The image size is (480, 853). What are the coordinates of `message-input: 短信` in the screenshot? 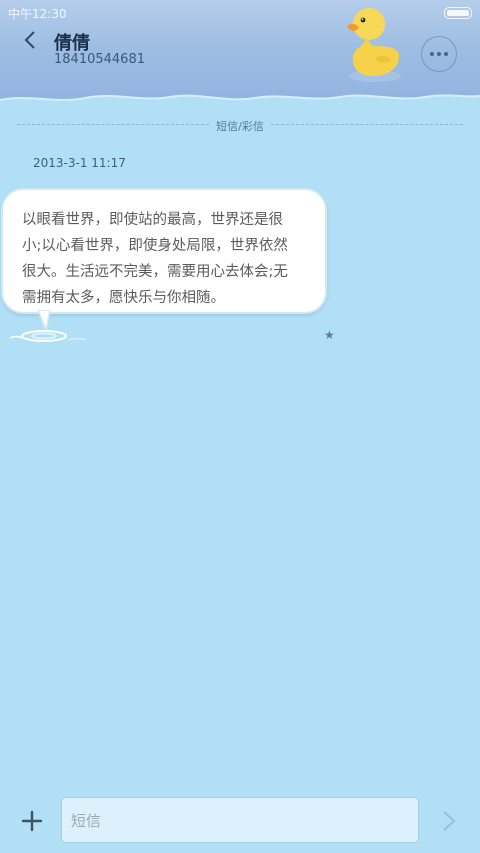 It's located at (240, 820).